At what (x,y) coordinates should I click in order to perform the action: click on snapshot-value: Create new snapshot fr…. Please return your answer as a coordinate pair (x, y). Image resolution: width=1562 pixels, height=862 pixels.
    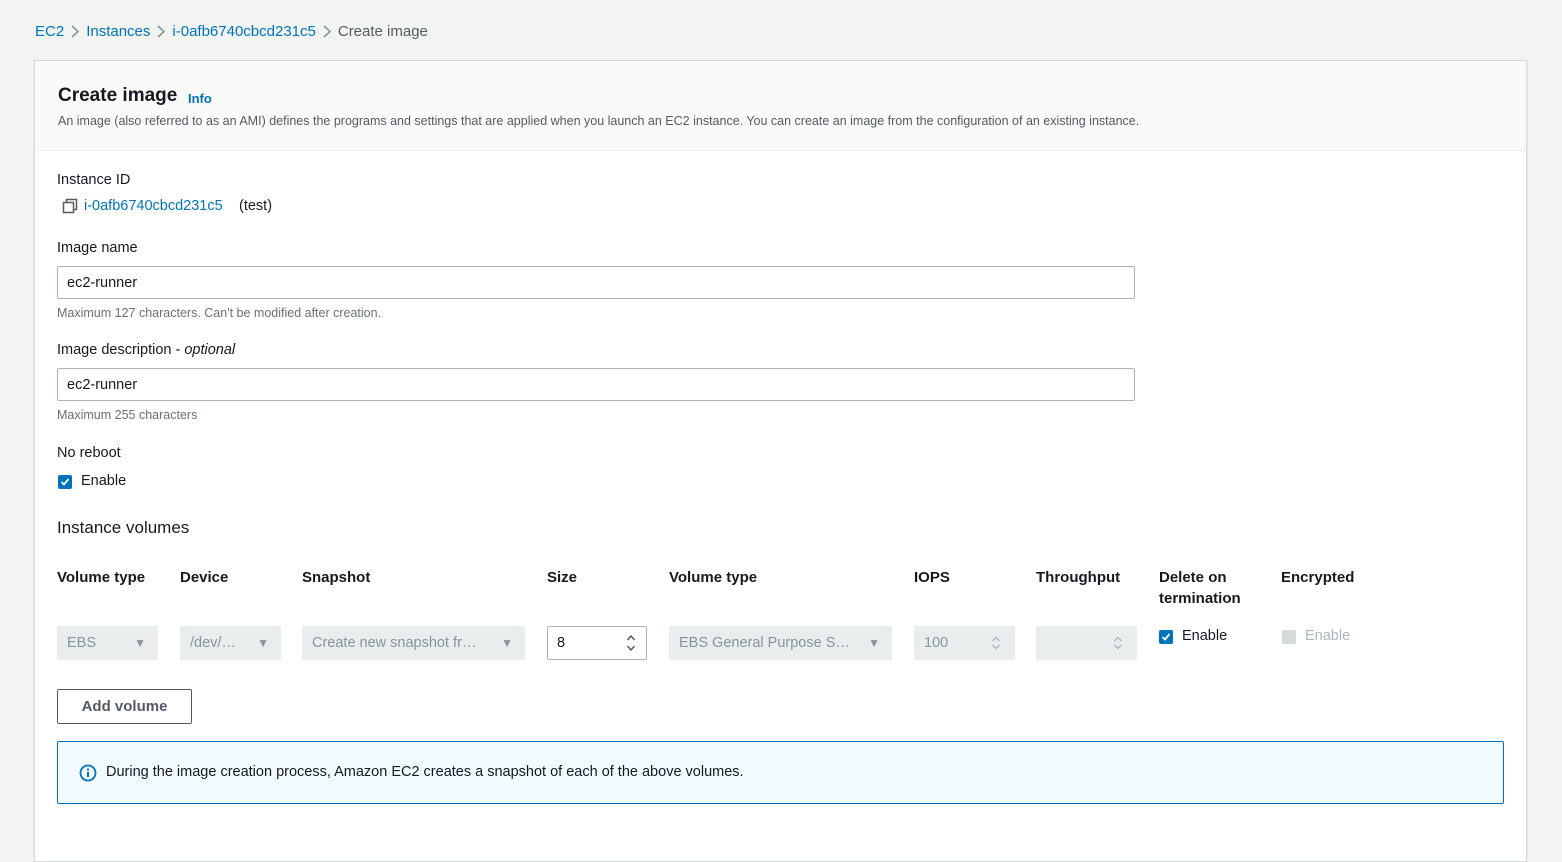
    Looking at the image, I should click on (394, 643).